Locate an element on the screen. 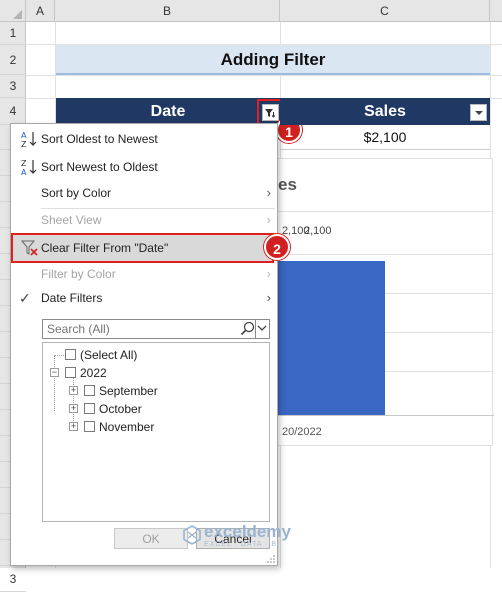  select-all-corner is located at coordinates (13, 11).